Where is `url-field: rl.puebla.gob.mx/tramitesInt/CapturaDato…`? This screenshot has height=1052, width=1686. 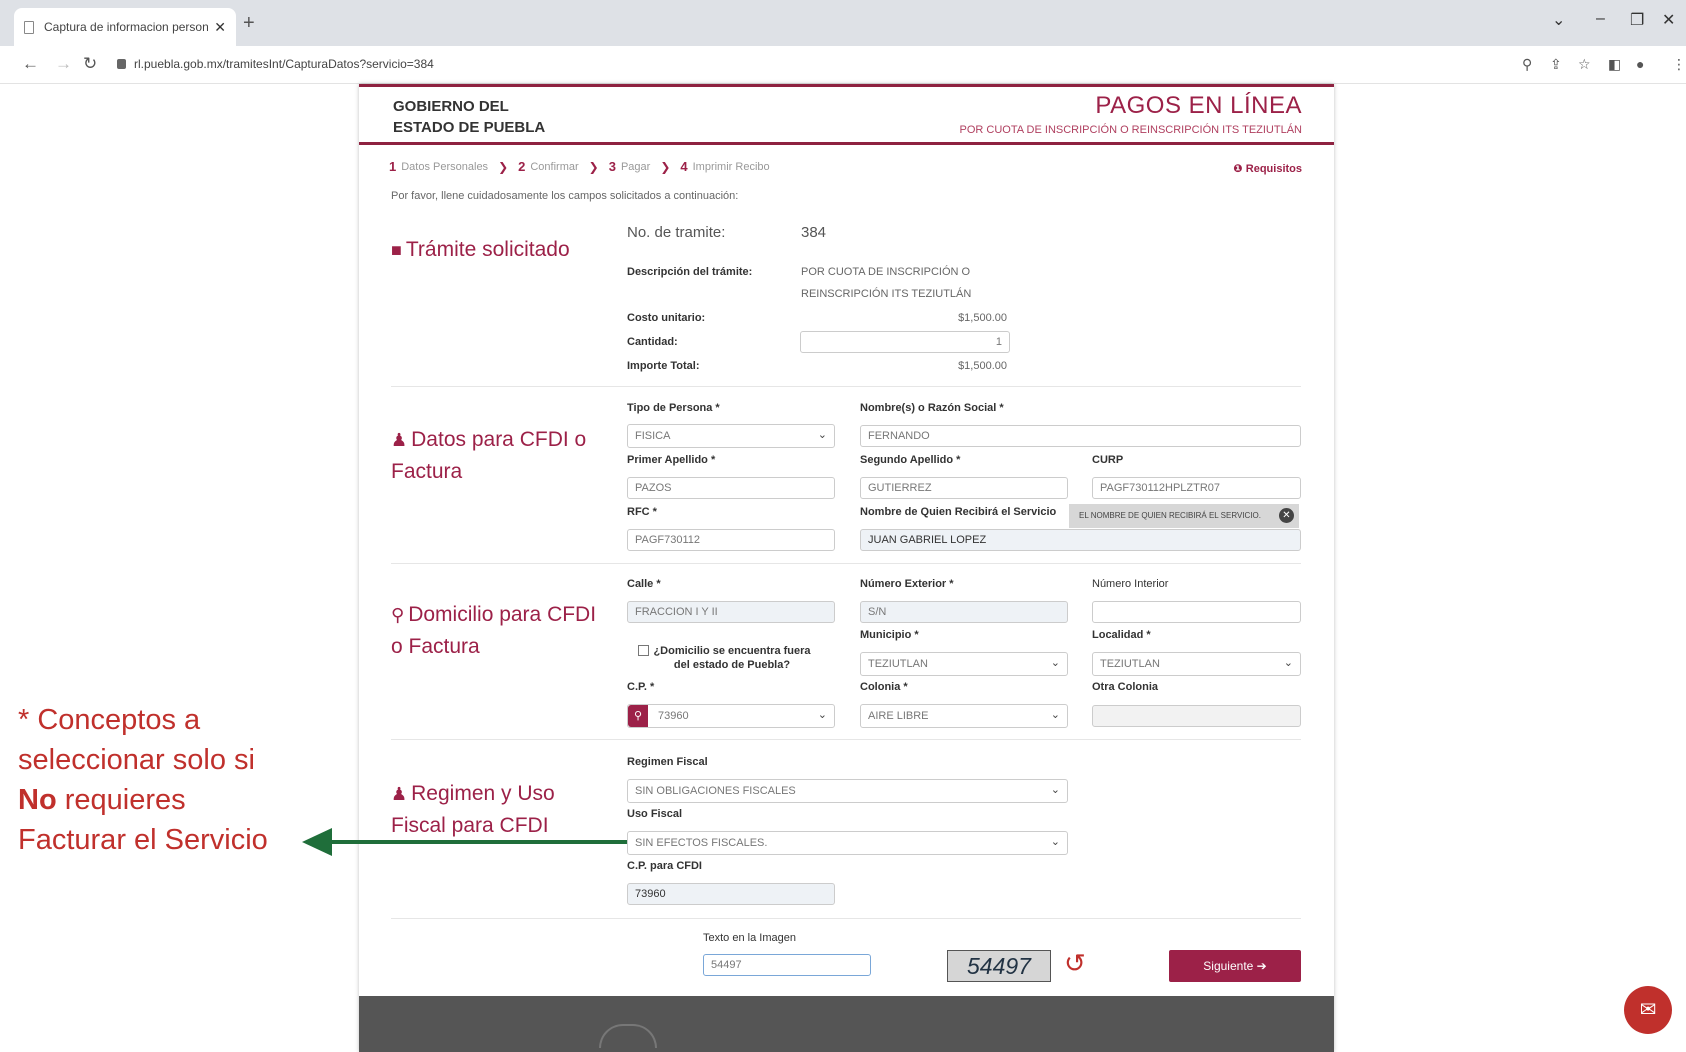
url-field: rl.puebla.gob.mx/tramitesInt/CapturaDato… is located at coordinates (284, 64).